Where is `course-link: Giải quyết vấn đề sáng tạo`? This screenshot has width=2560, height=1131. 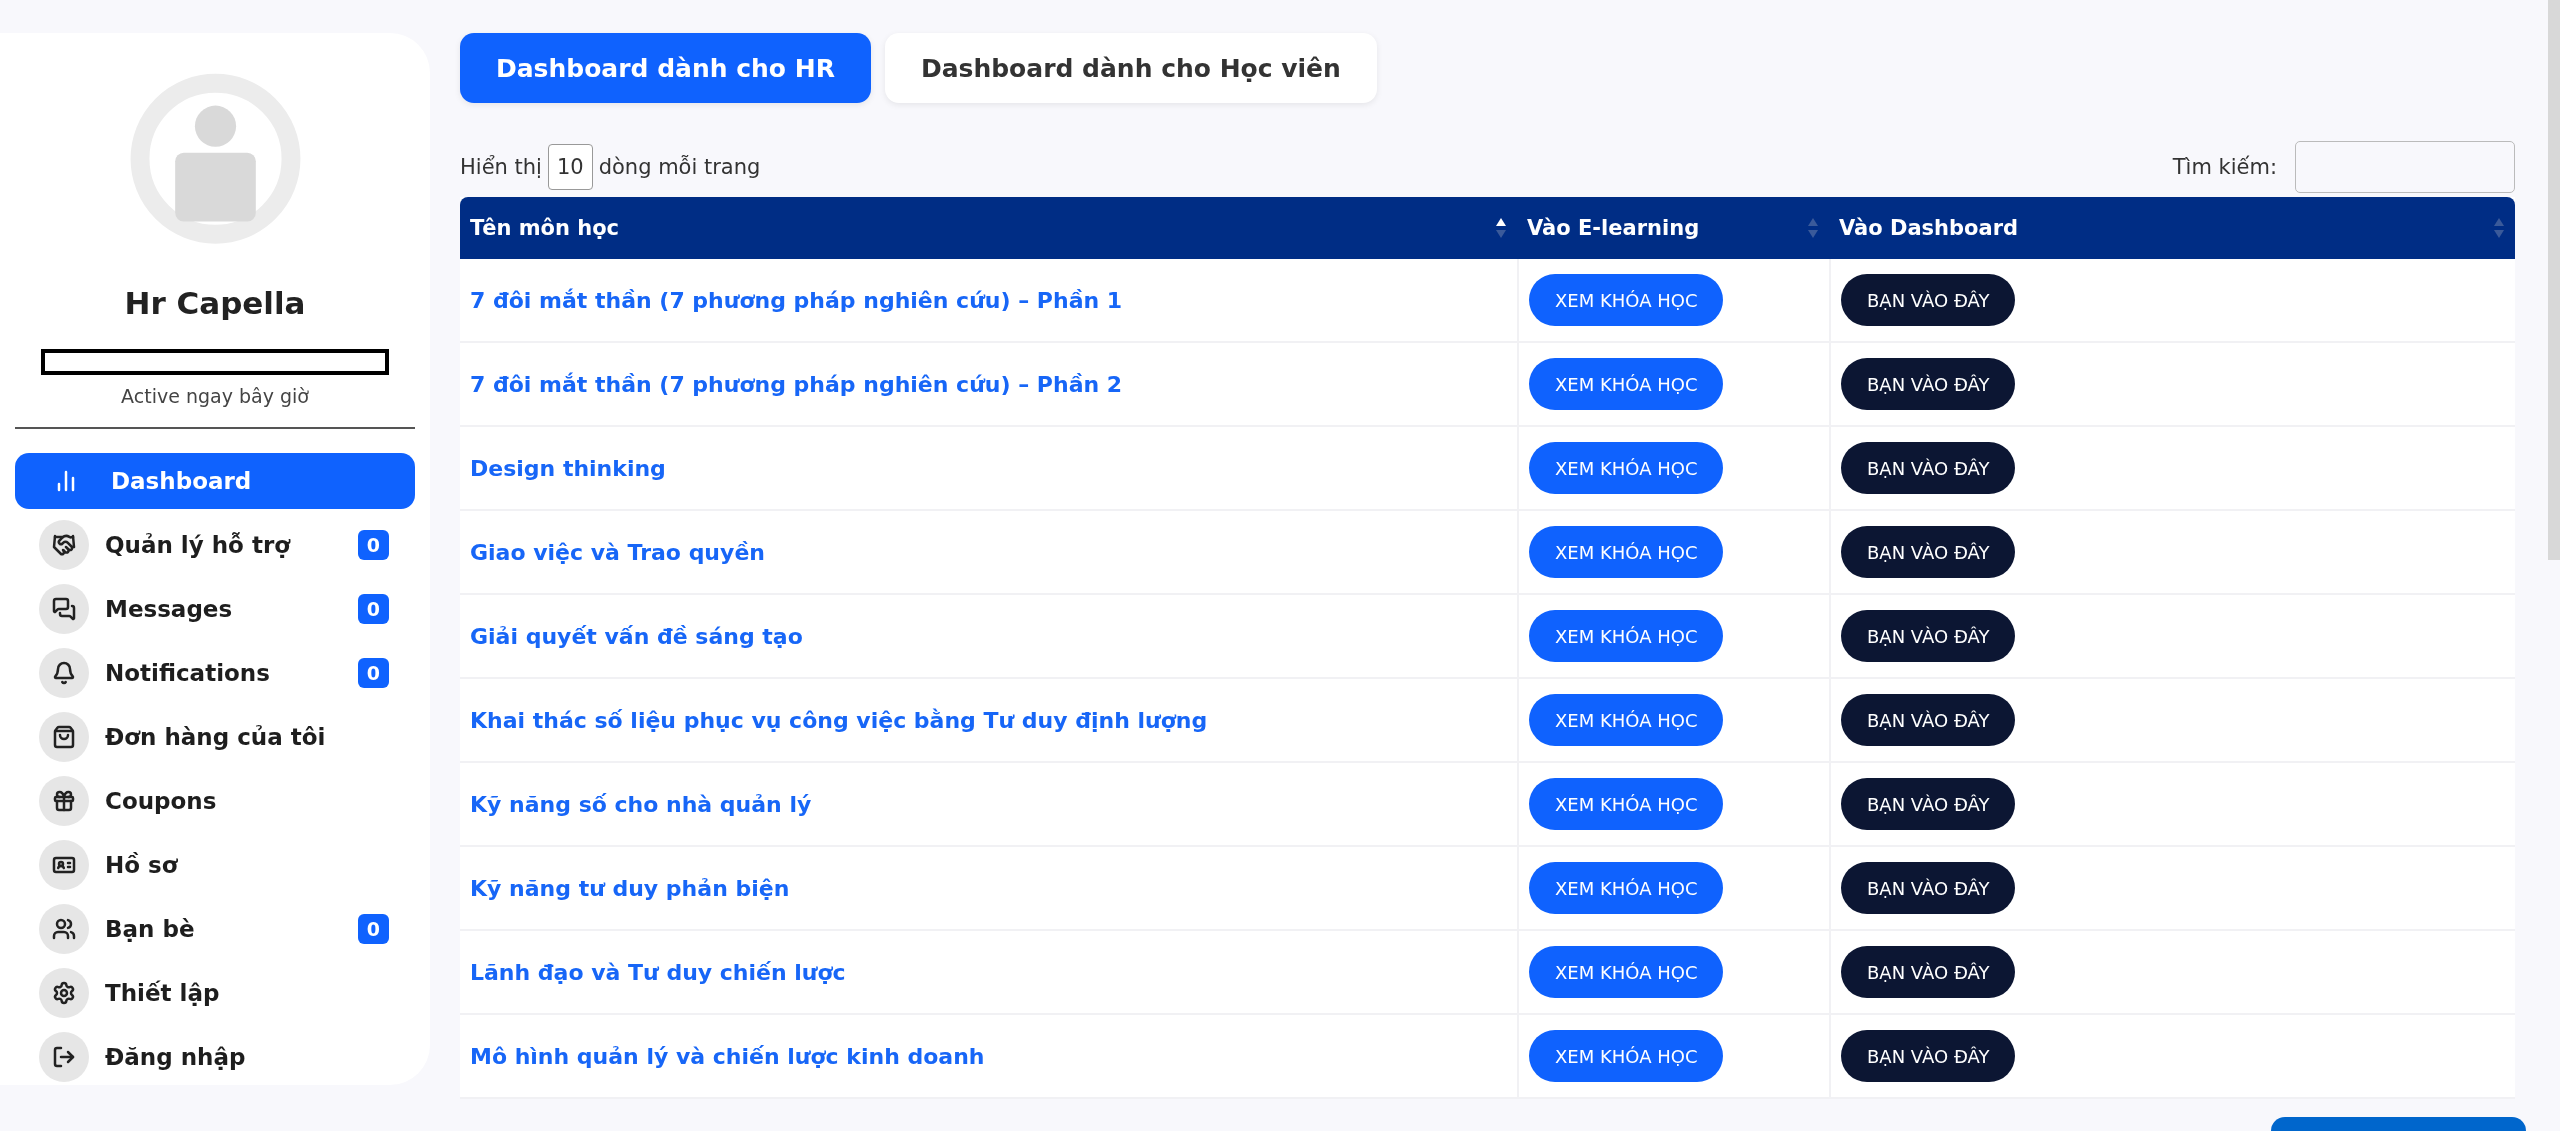
course-link: Giải quyết vấn đề sáng tạo is located at coordinates (636, 636).